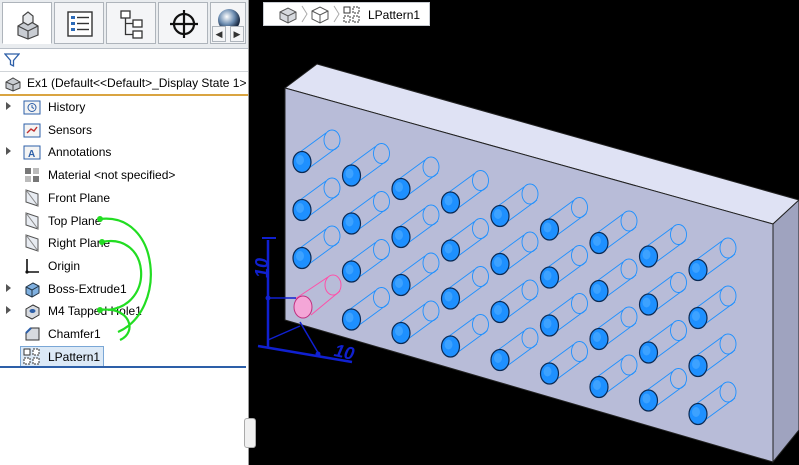 This screenshot has height=465, width=799. What do you see at coordinates (32, 130) in the screenshot?
I see `sensors-folder-icon` at bounding box center [32, 130].